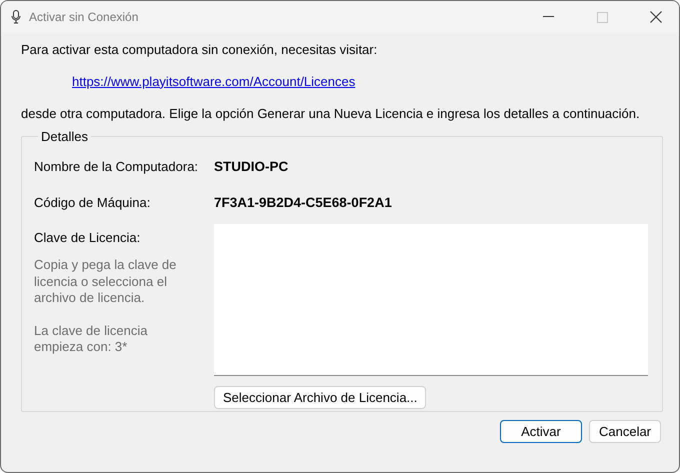 The width and height of the screenshot is (680, 473). I want to click on instructions-text: desde otra computadora. Elige la opción Generar una Nueva Licencia e ingresa los detalles a continuación., so click(330, 113).